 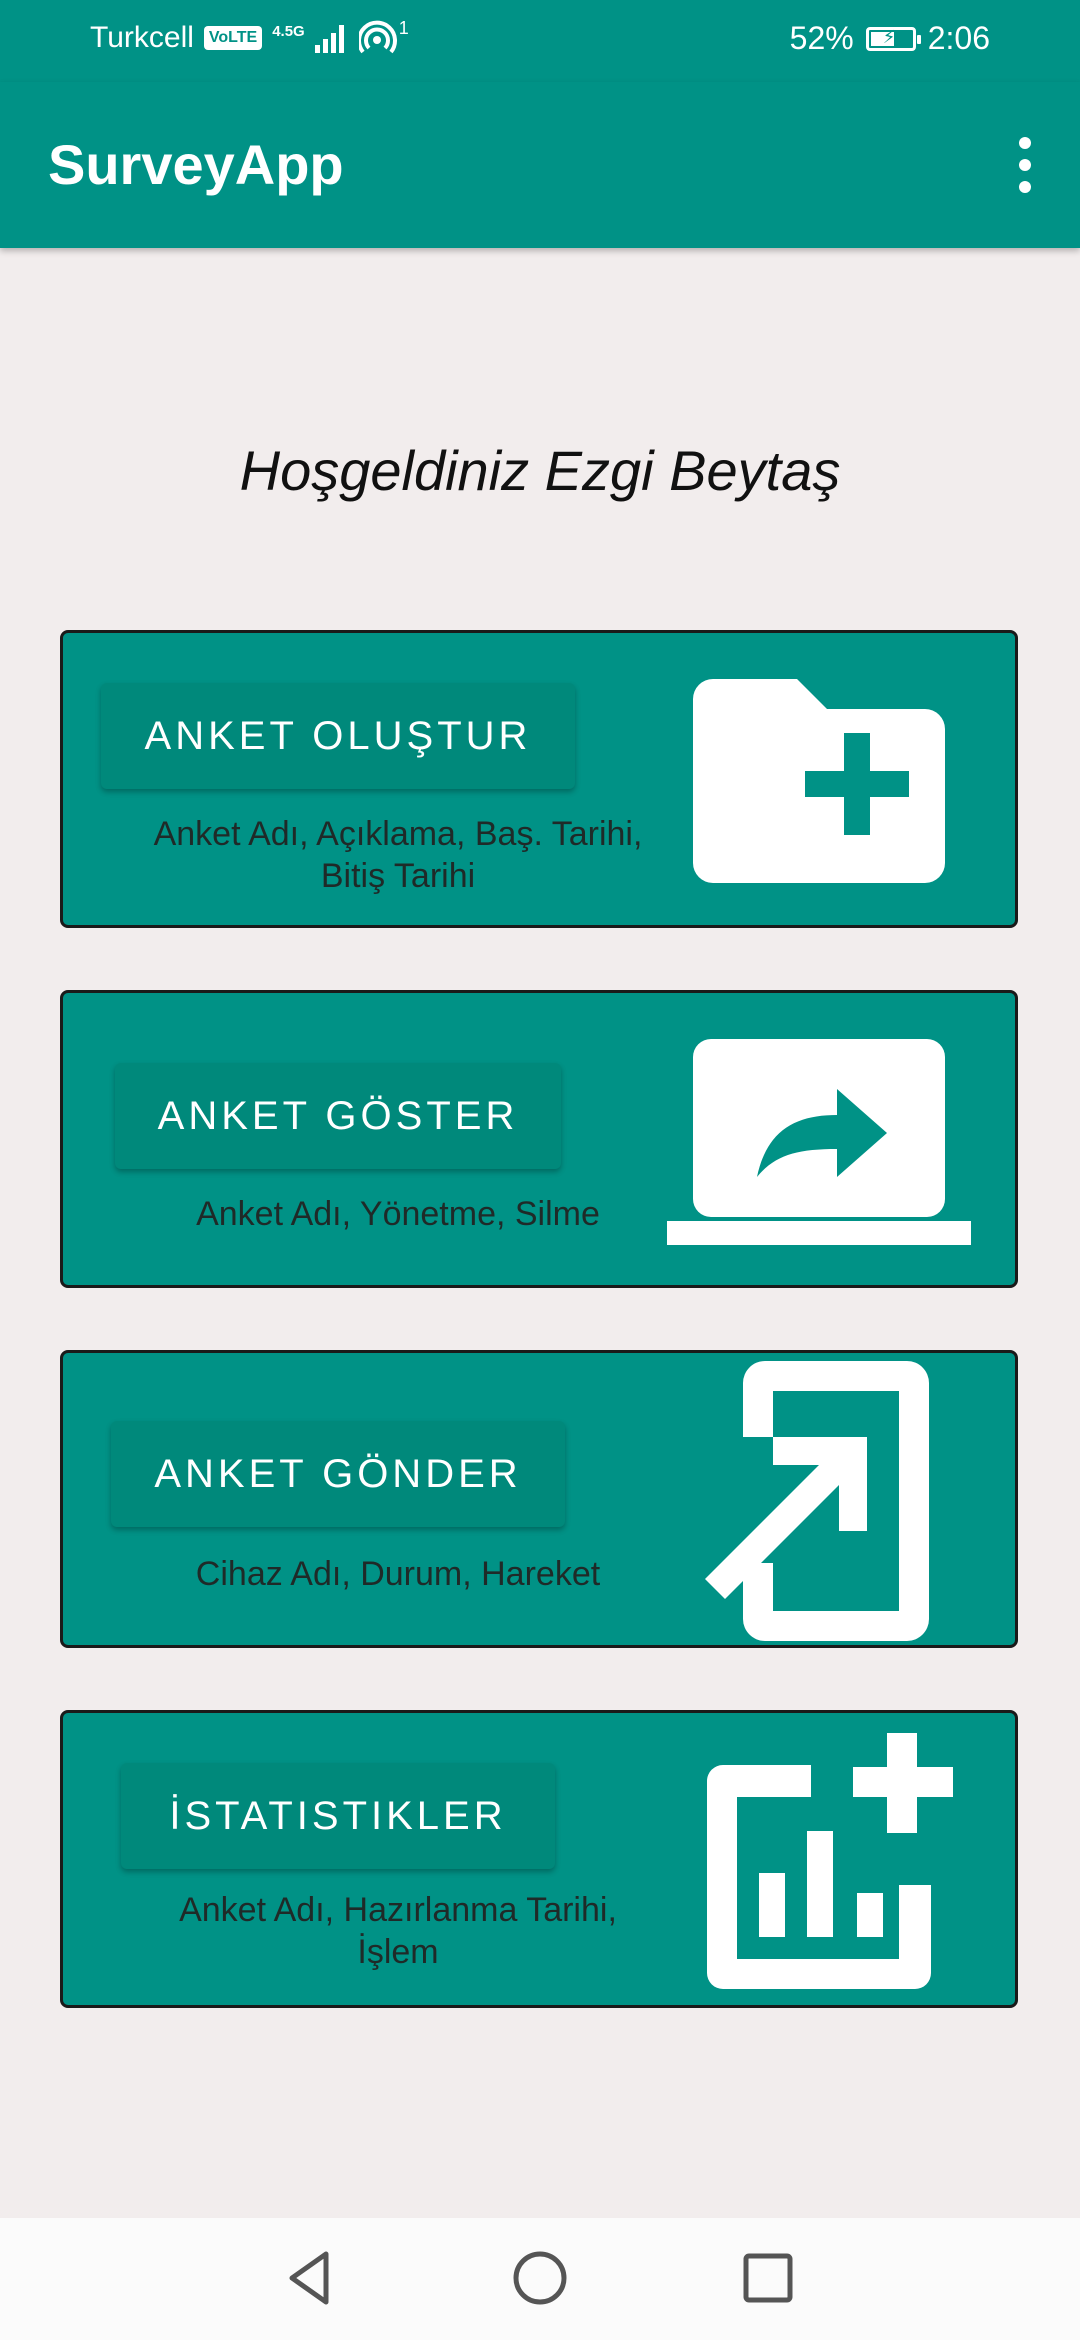 I want to click on send-to-mobile-icon, so click(x=817, y=1501).